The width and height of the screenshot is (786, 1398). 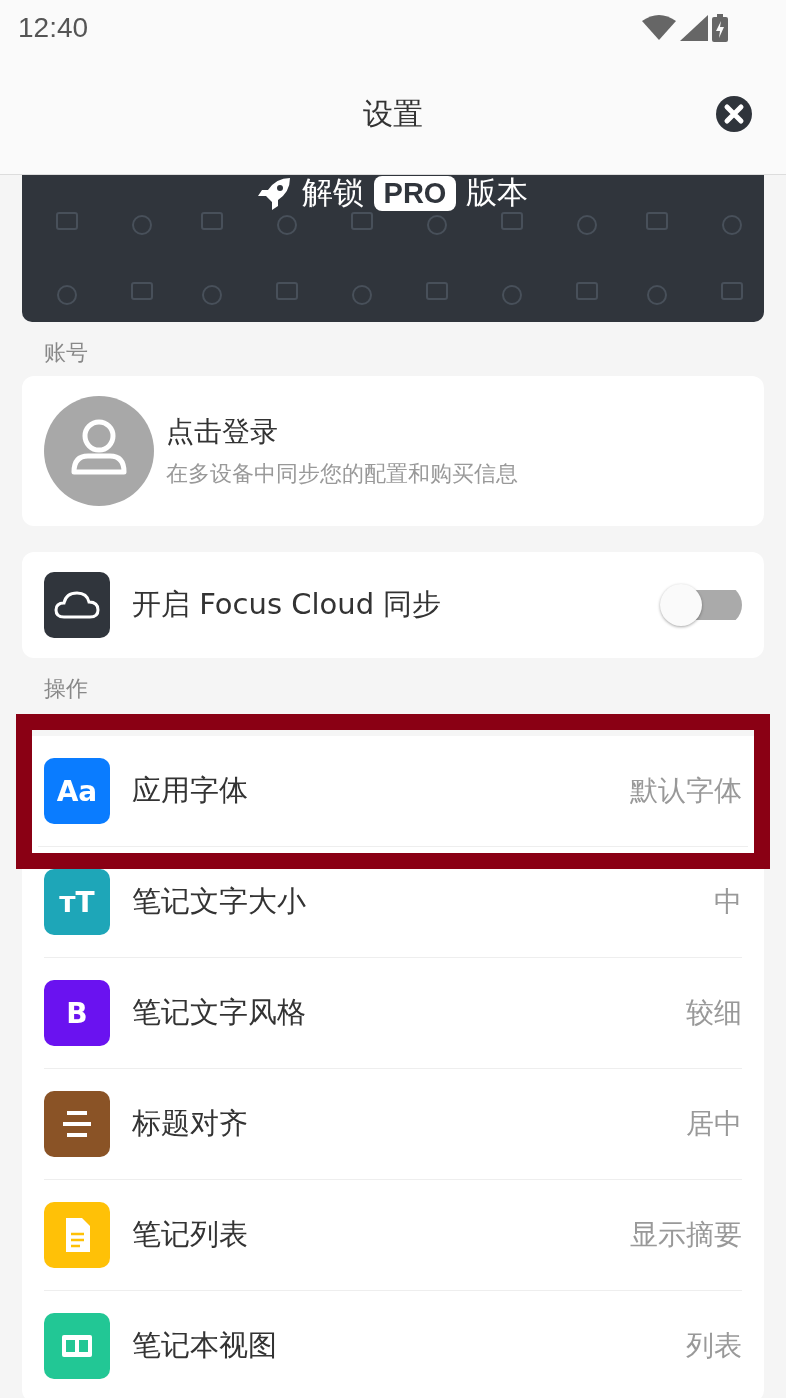 I want to click on login-subtitle: 在多设备中同步您的配置和购买信息, so click(x=342, y=474).